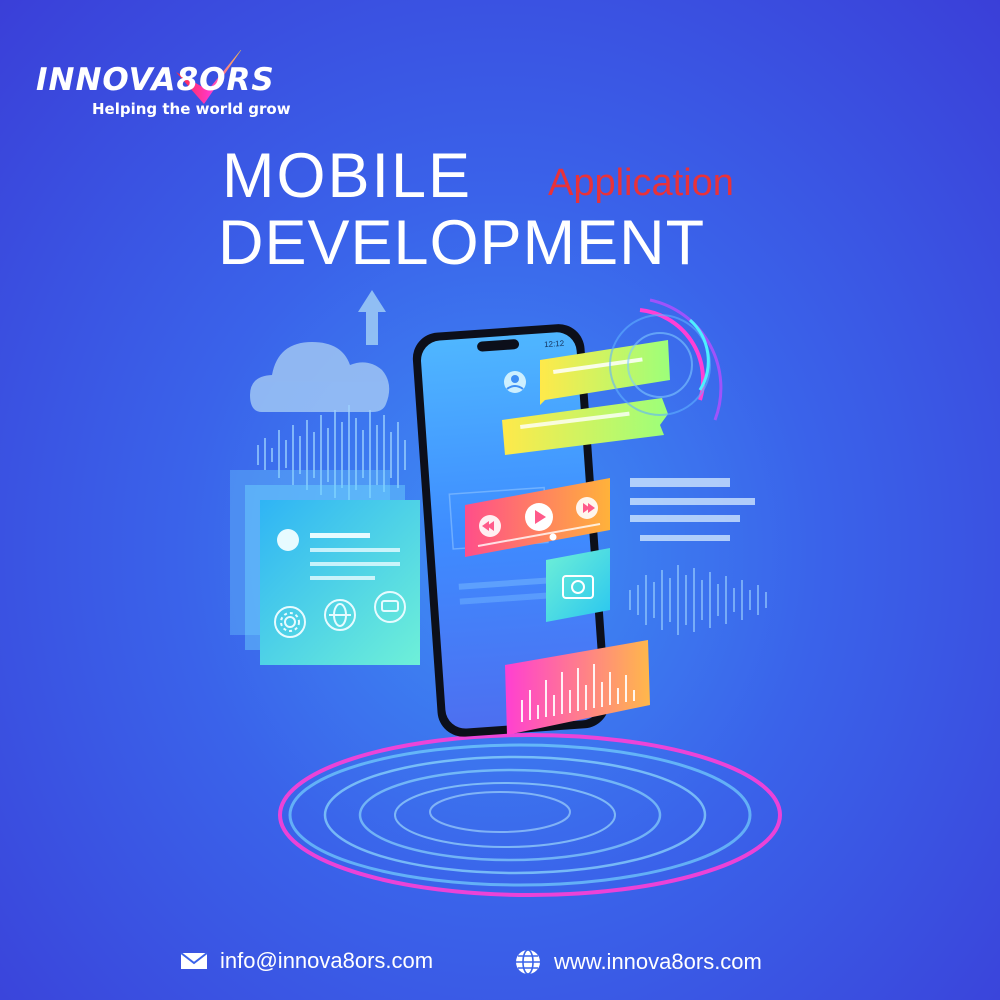 The width and height of the screenshot is (1000, 1000). I want to click on left-card-stack, so click(325, 567).